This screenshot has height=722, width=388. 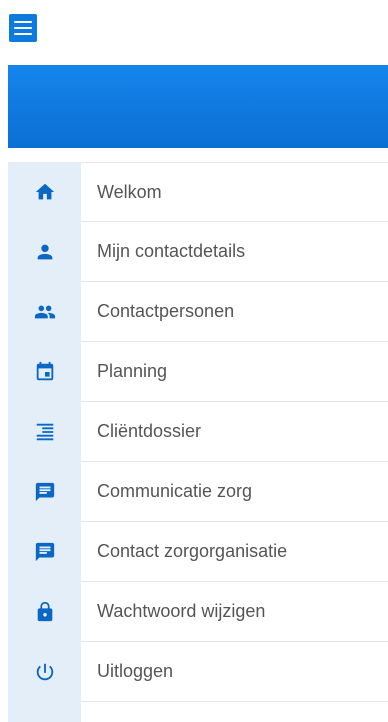 I want to click on menu-item-label: Uitloggen, so click(x=234, y=672).